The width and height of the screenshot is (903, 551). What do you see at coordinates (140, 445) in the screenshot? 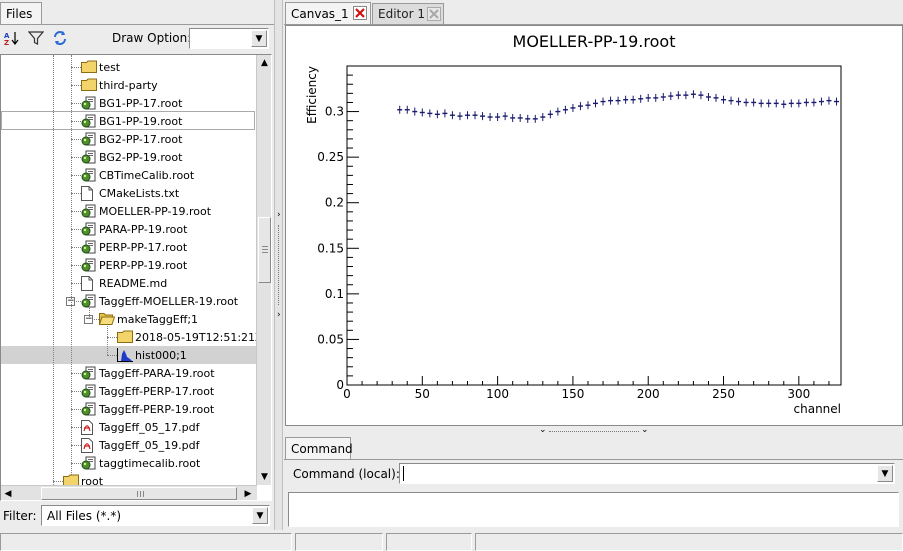
I see `tree-item: TaggEff_05_19.pdf` at bounding box center [140, 445].